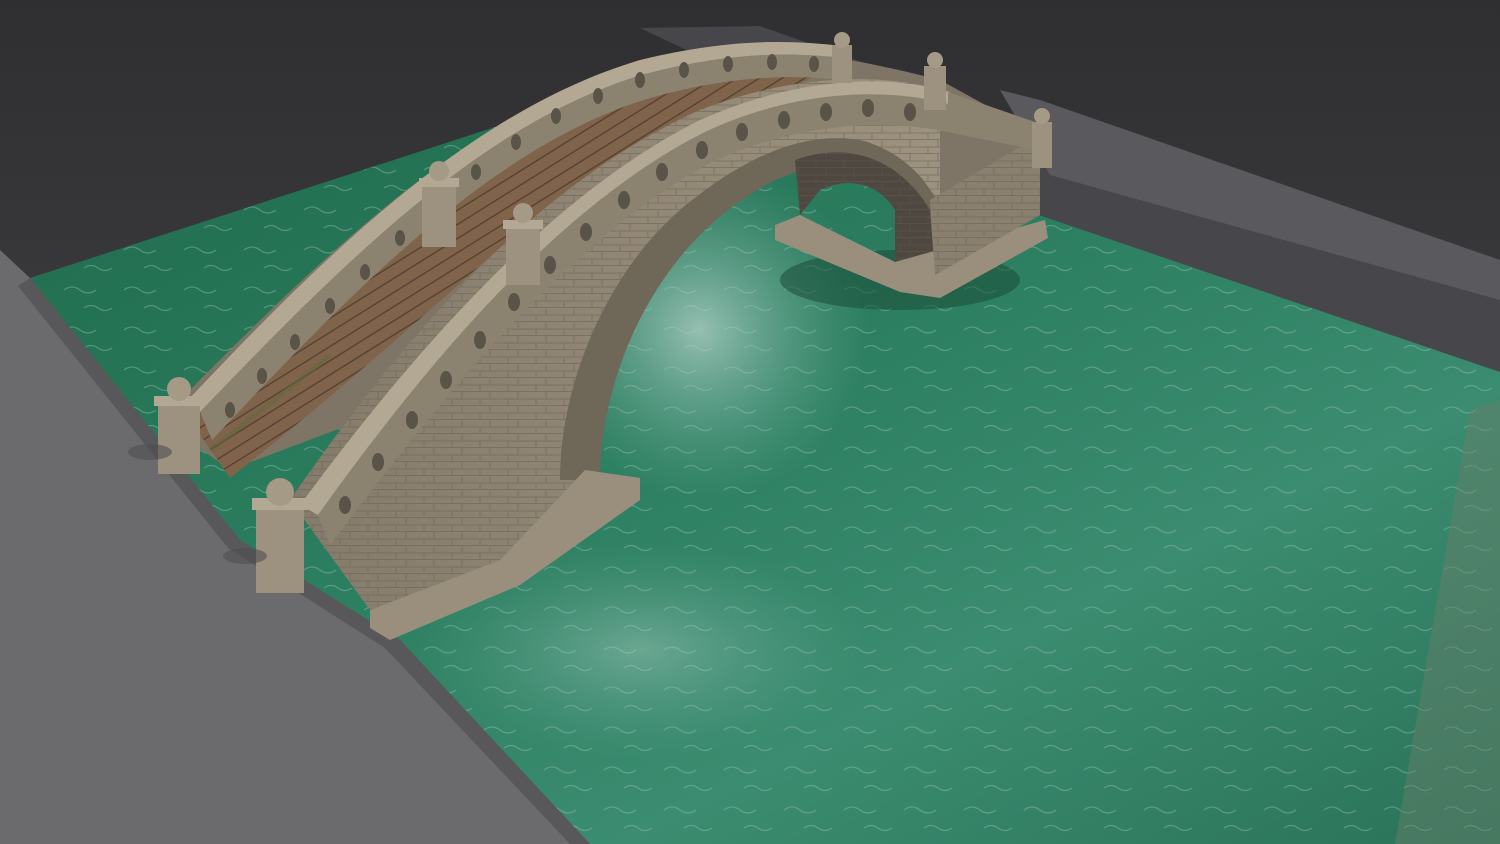  Describe the element at coordinates (935, 81) in the screenshot. I see `post-near-right-top` at that location.